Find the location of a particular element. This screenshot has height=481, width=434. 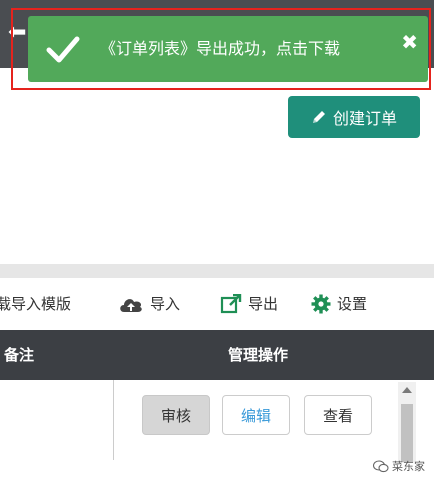

settings-label: 设置 is located at coordinates (352, 304).